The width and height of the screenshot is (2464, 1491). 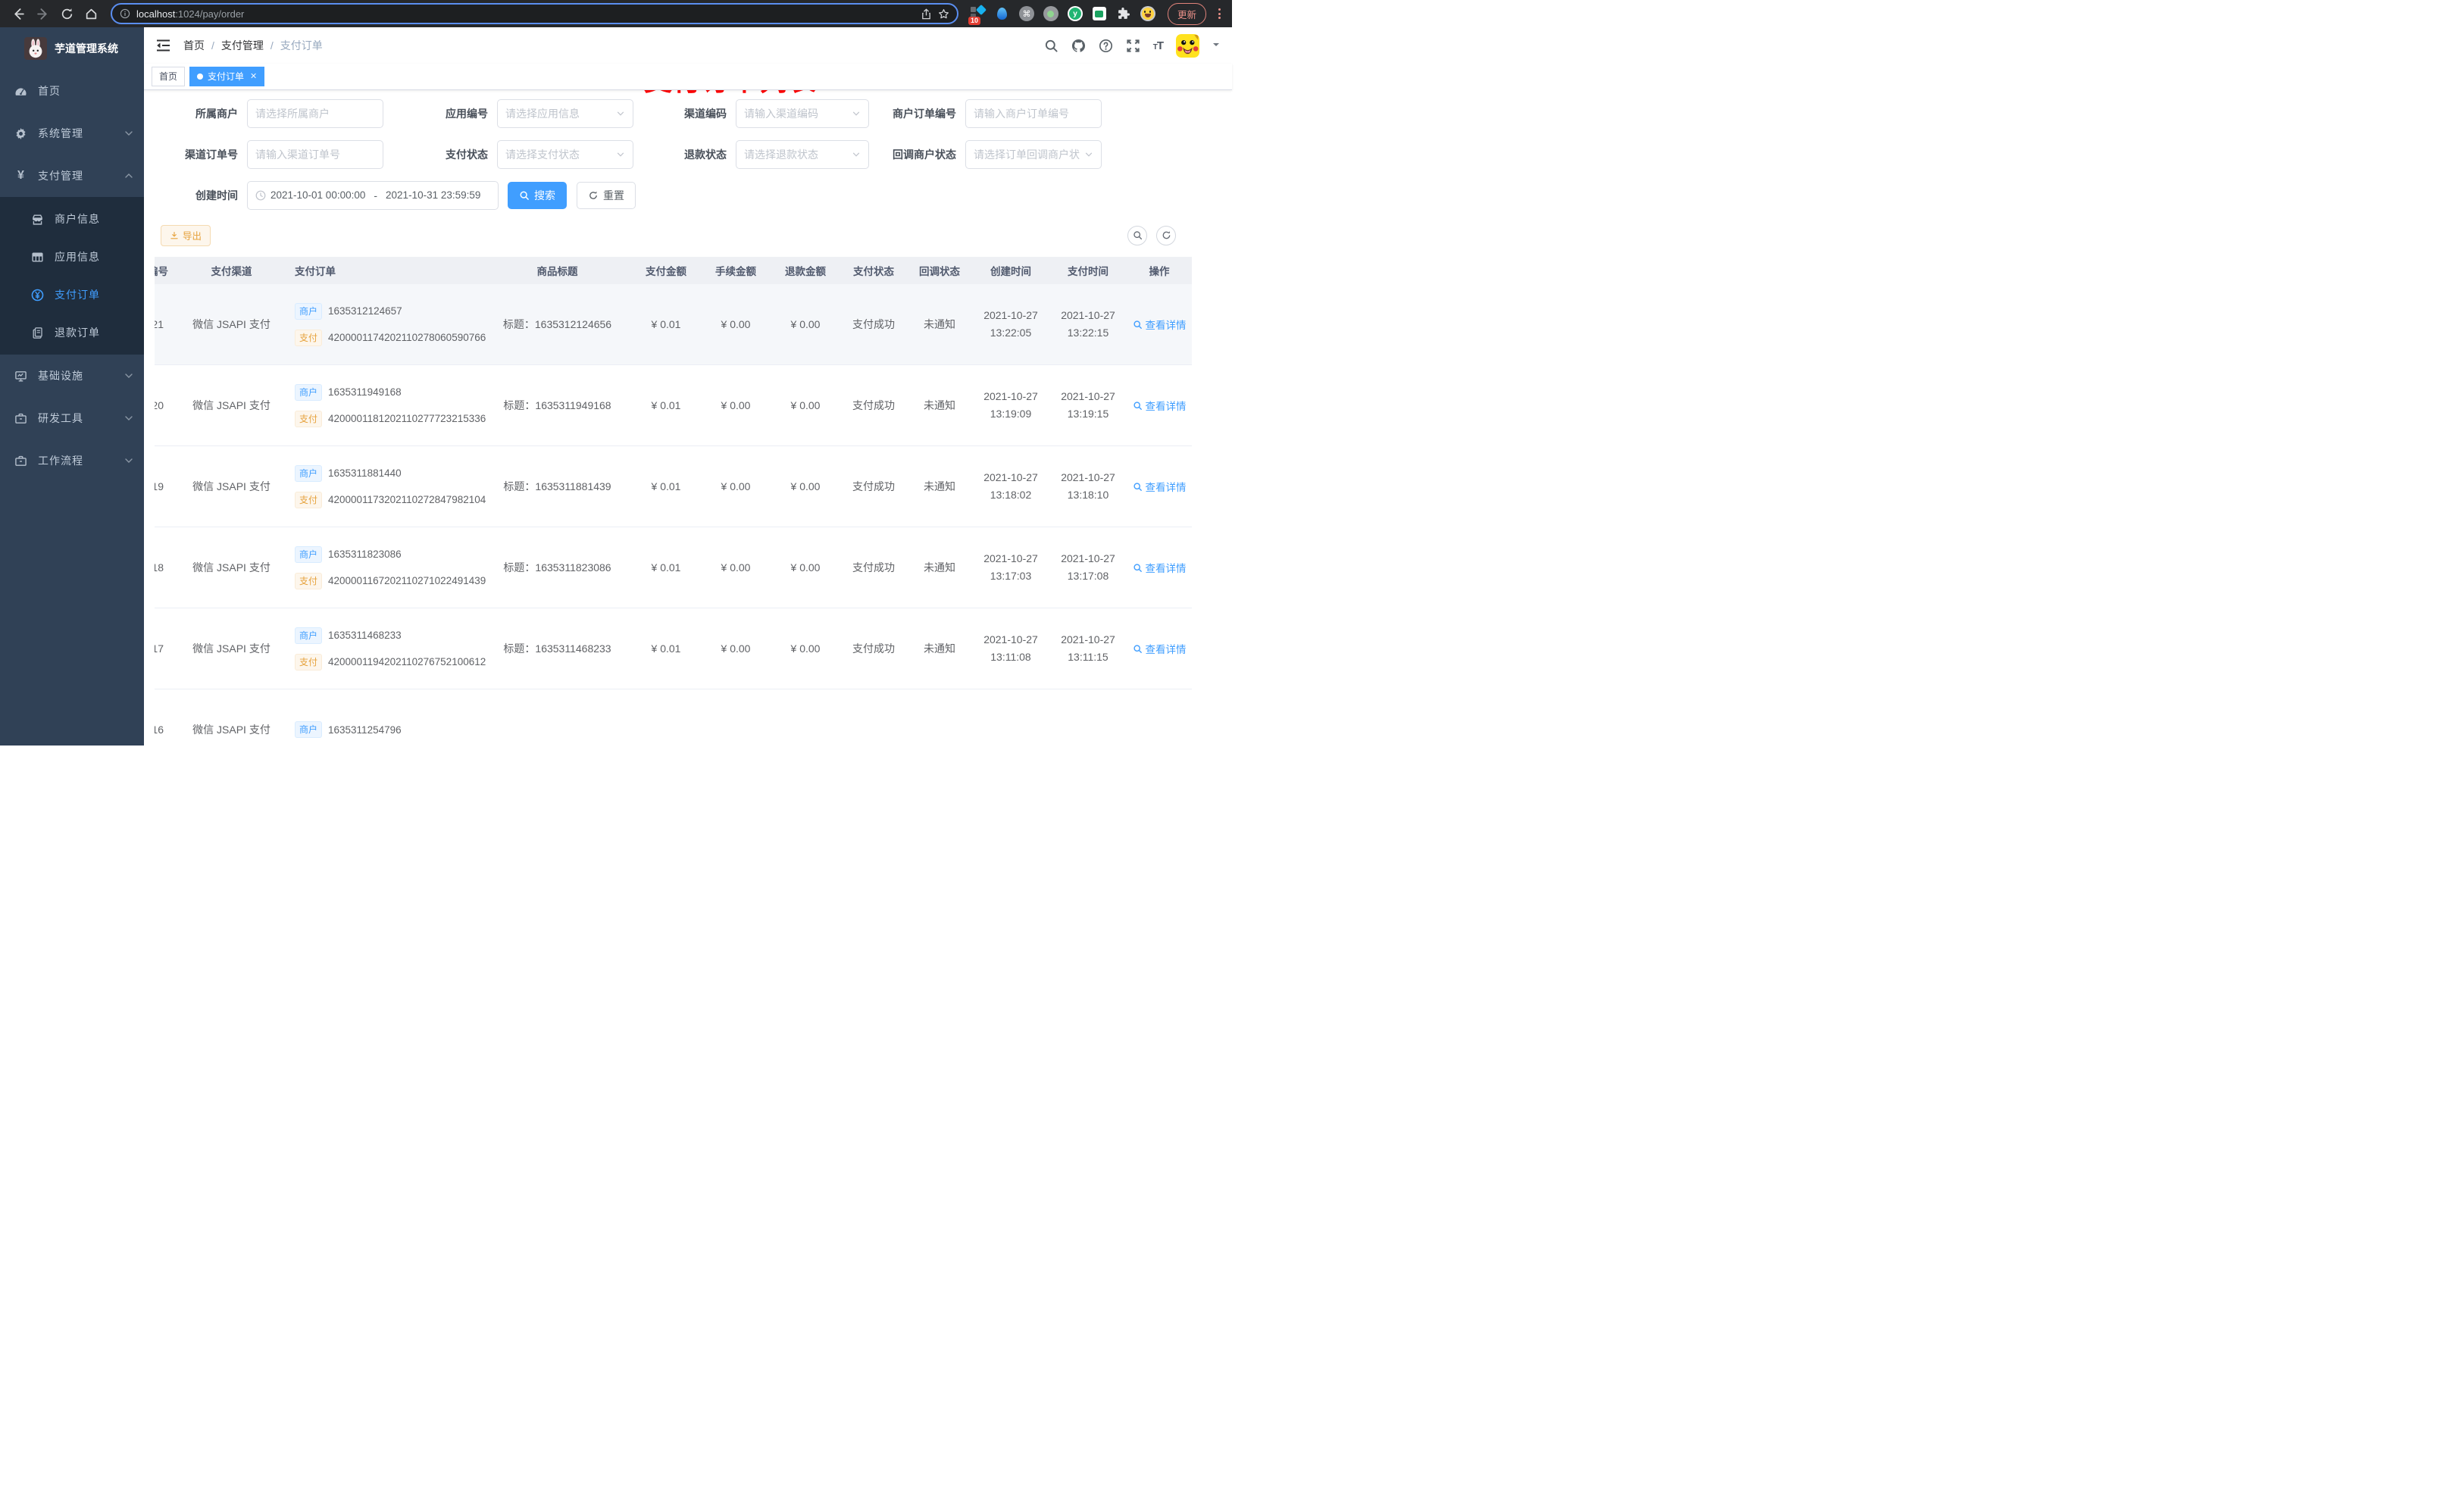 I want to click on sidebar-item-3: 商户信息, so click(x=72, y=219).